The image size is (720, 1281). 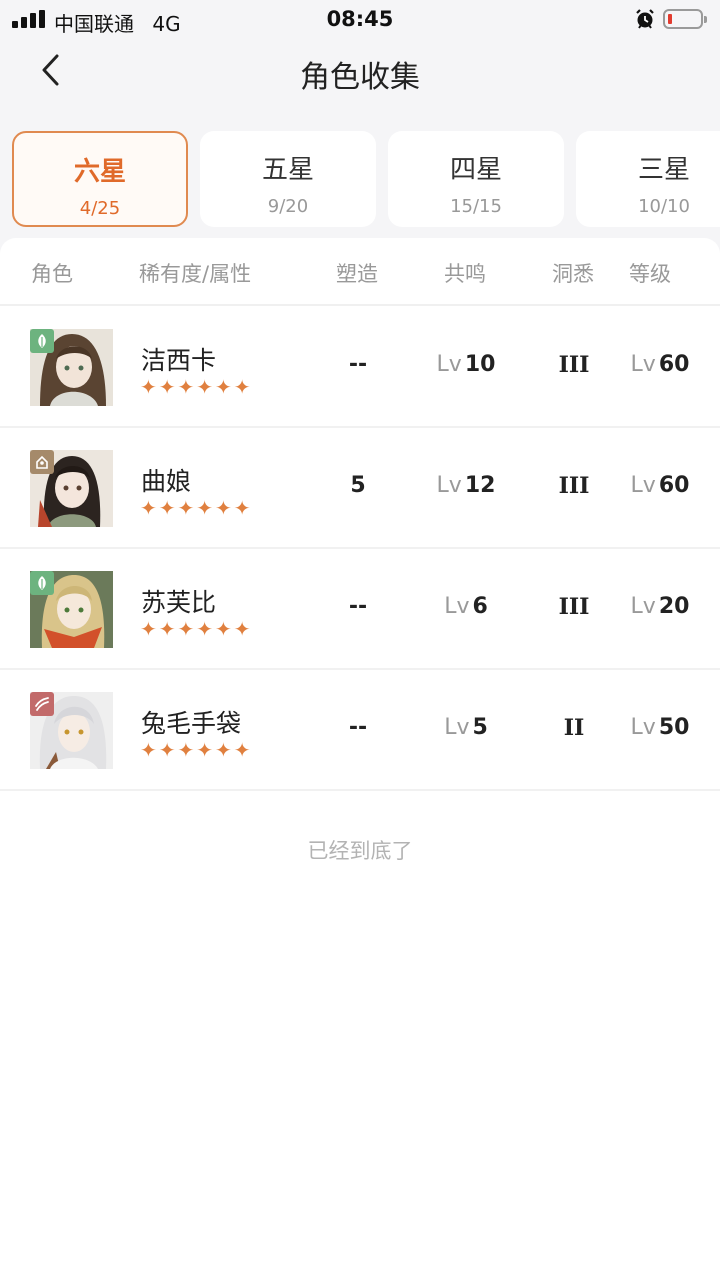 I want to click on tab-count: 10/10, so click(x=664, y=206).